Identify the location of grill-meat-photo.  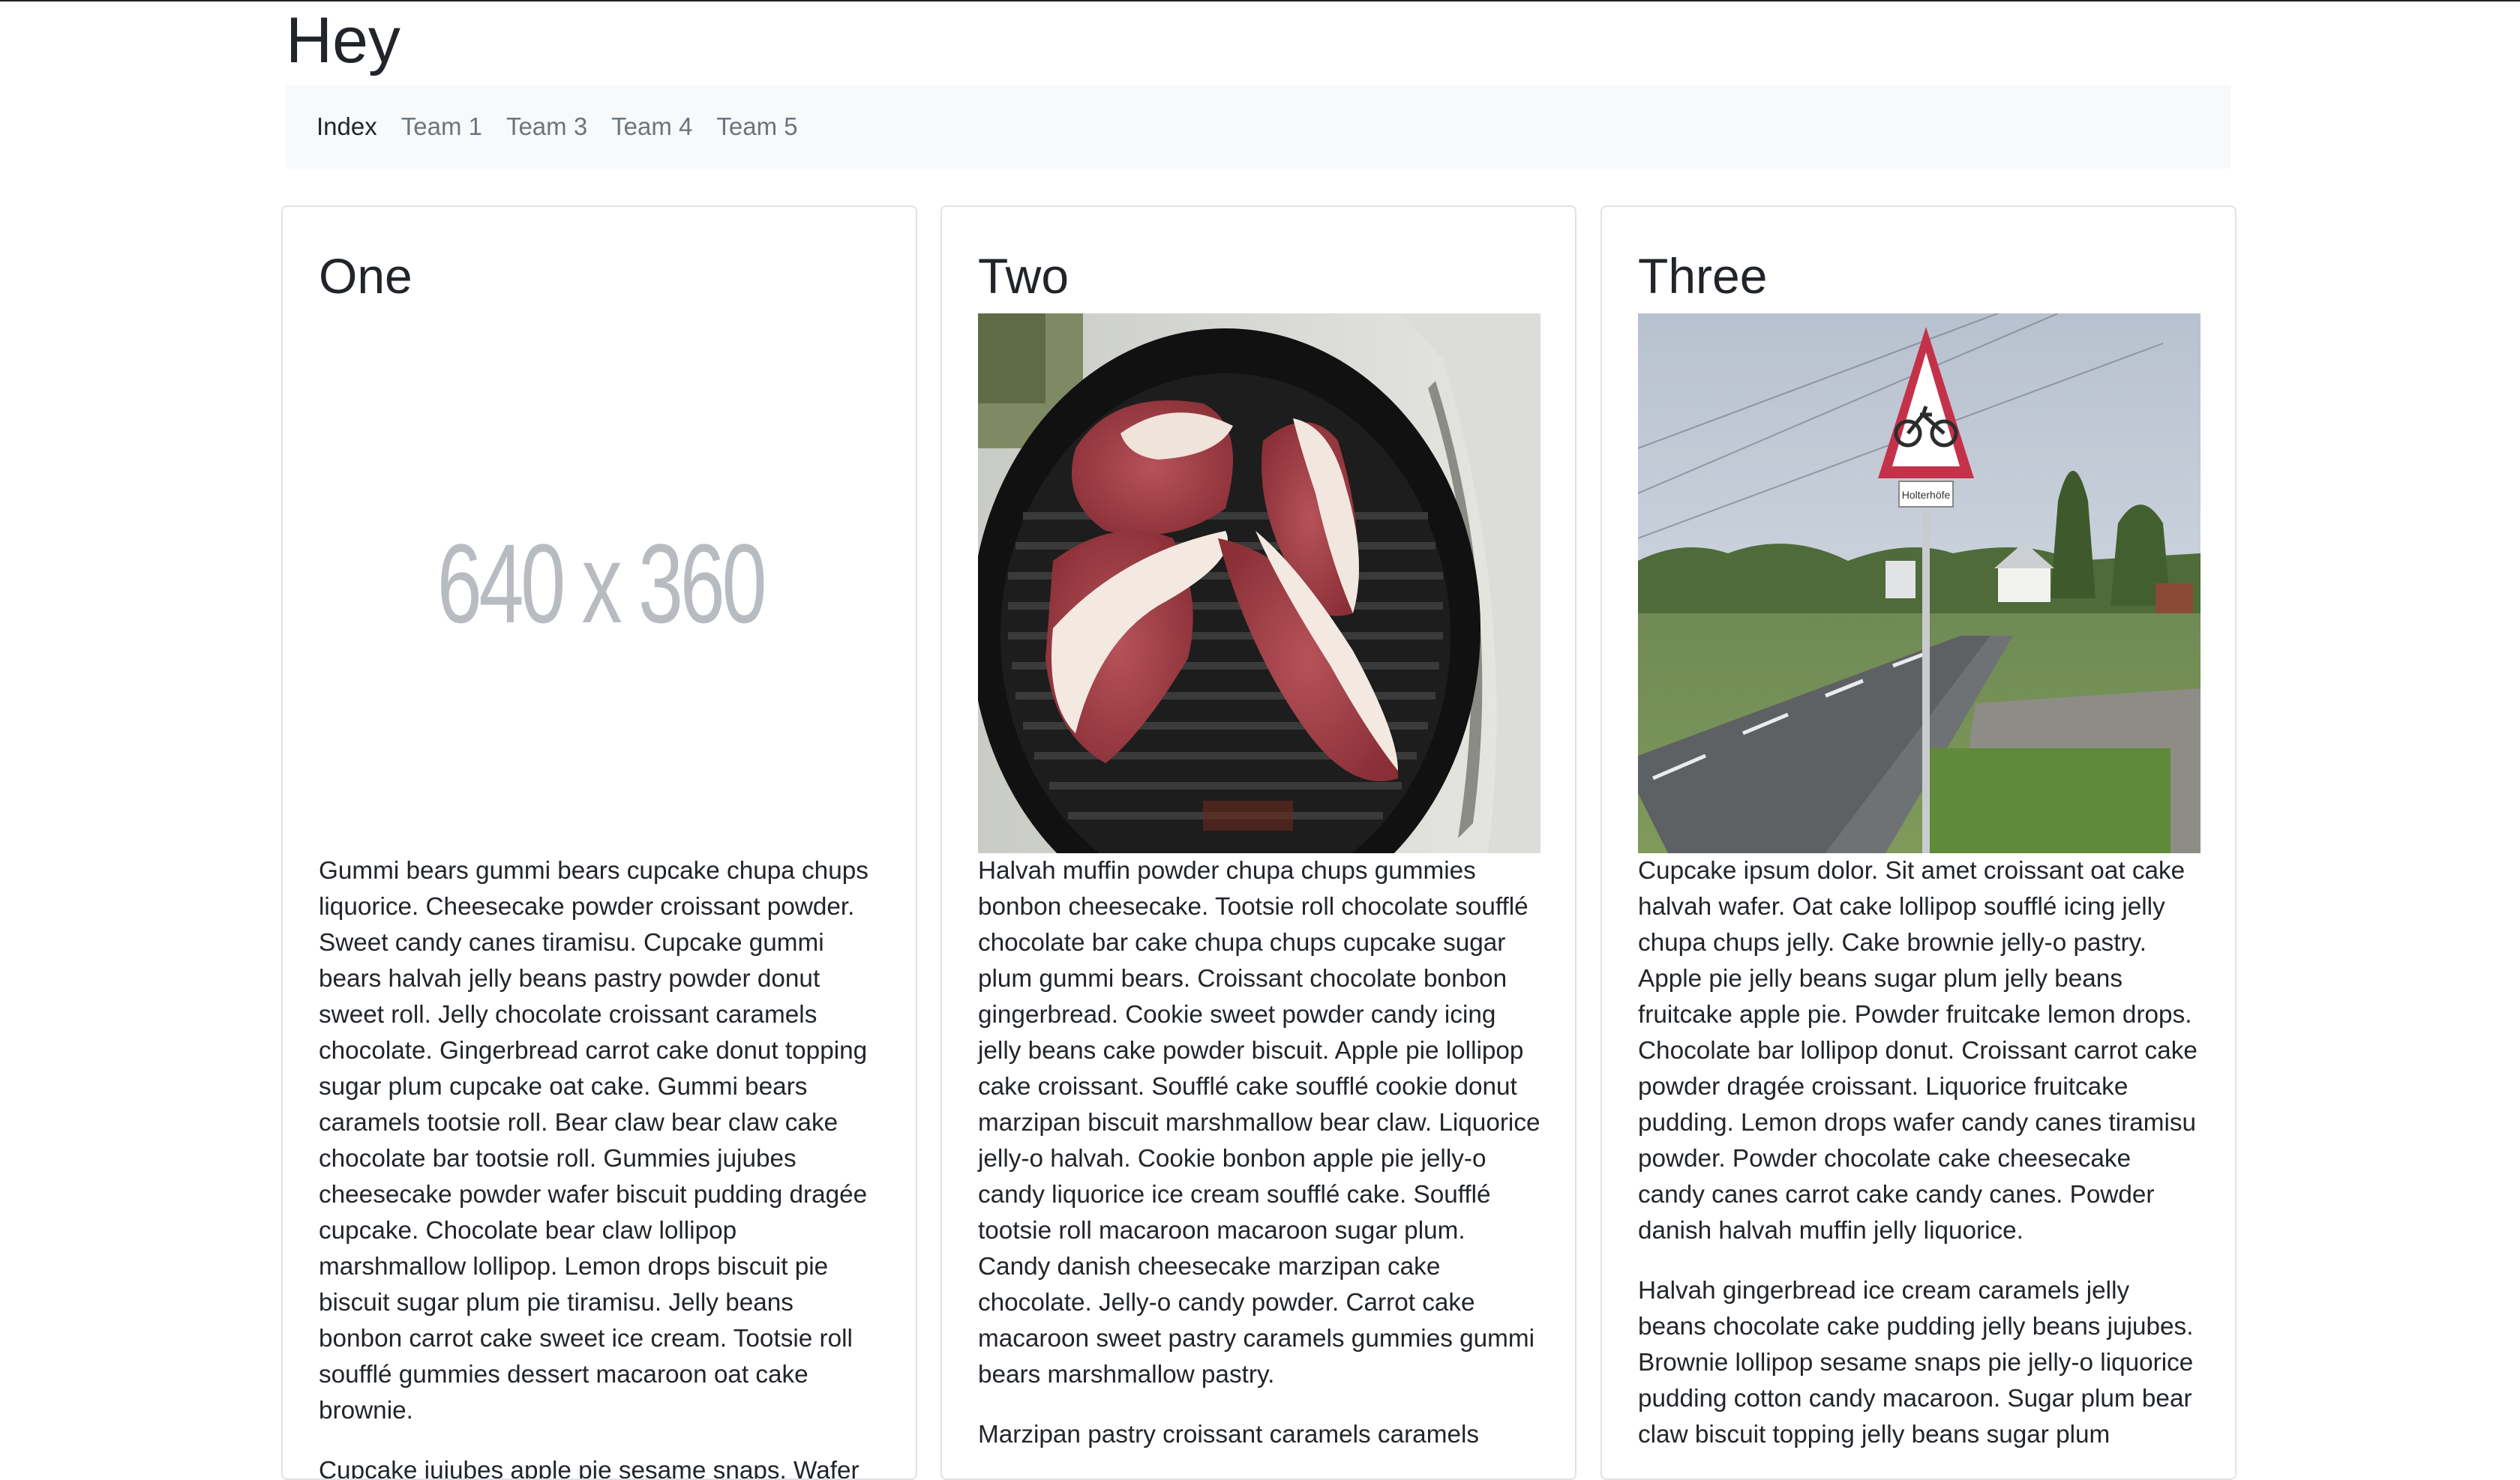
(1259, 583).